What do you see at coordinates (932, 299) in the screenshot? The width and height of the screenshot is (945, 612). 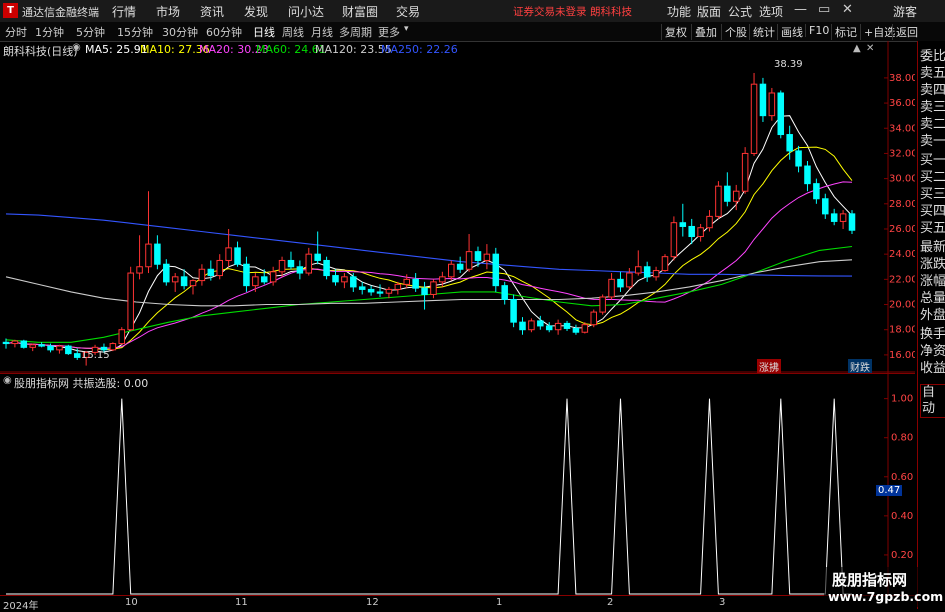 I see `side-label-volume: 总量` at bounding box center [932, 299].